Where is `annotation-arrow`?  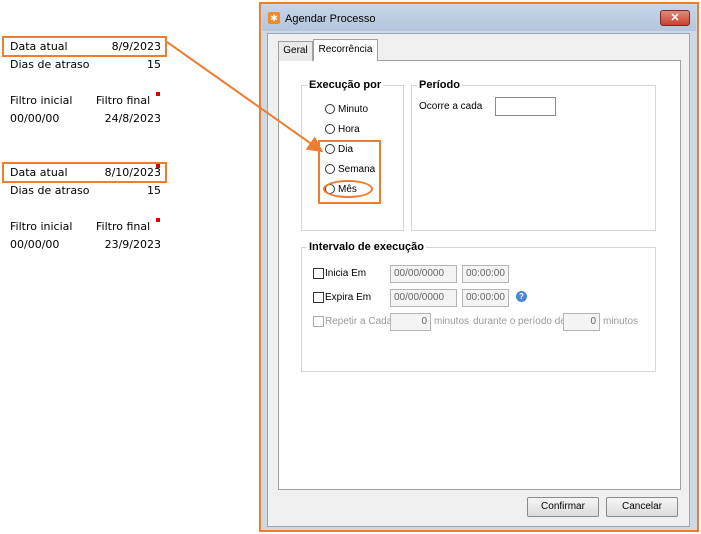
annotation-arrow is located at coordinates (245, 97).